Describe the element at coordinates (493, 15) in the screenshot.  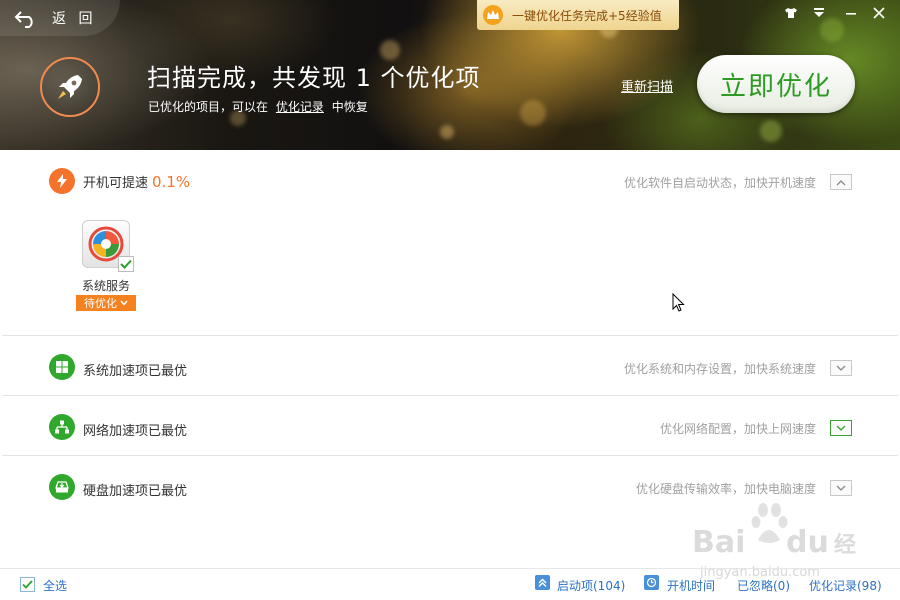
I see `crown-icon` at that location.